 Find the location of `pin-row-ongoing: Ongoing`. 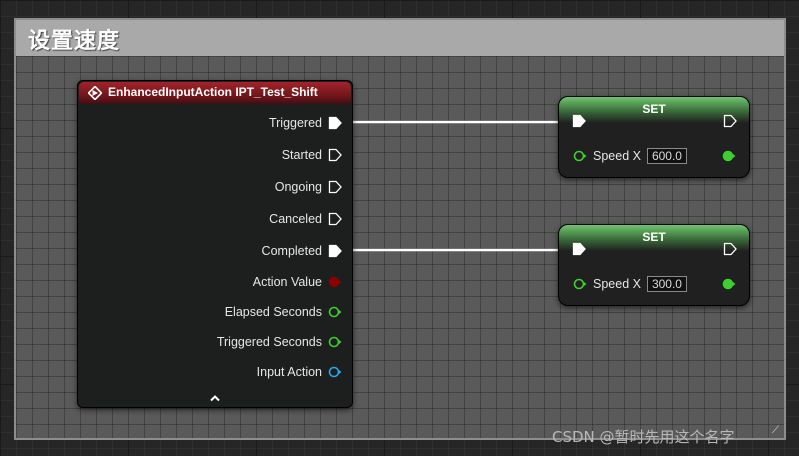

pin-row-ongoing: Ongoing is located at coordinates (308, 187).